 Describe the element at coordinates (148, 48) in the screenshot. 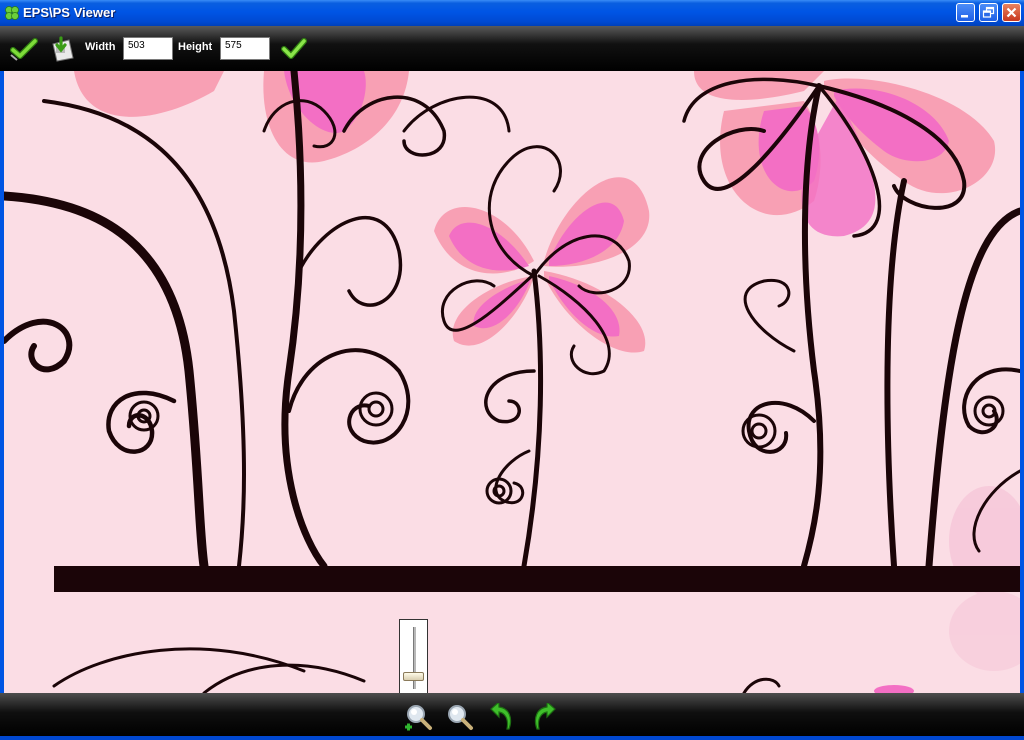

I see `width-field: 503` at that location.